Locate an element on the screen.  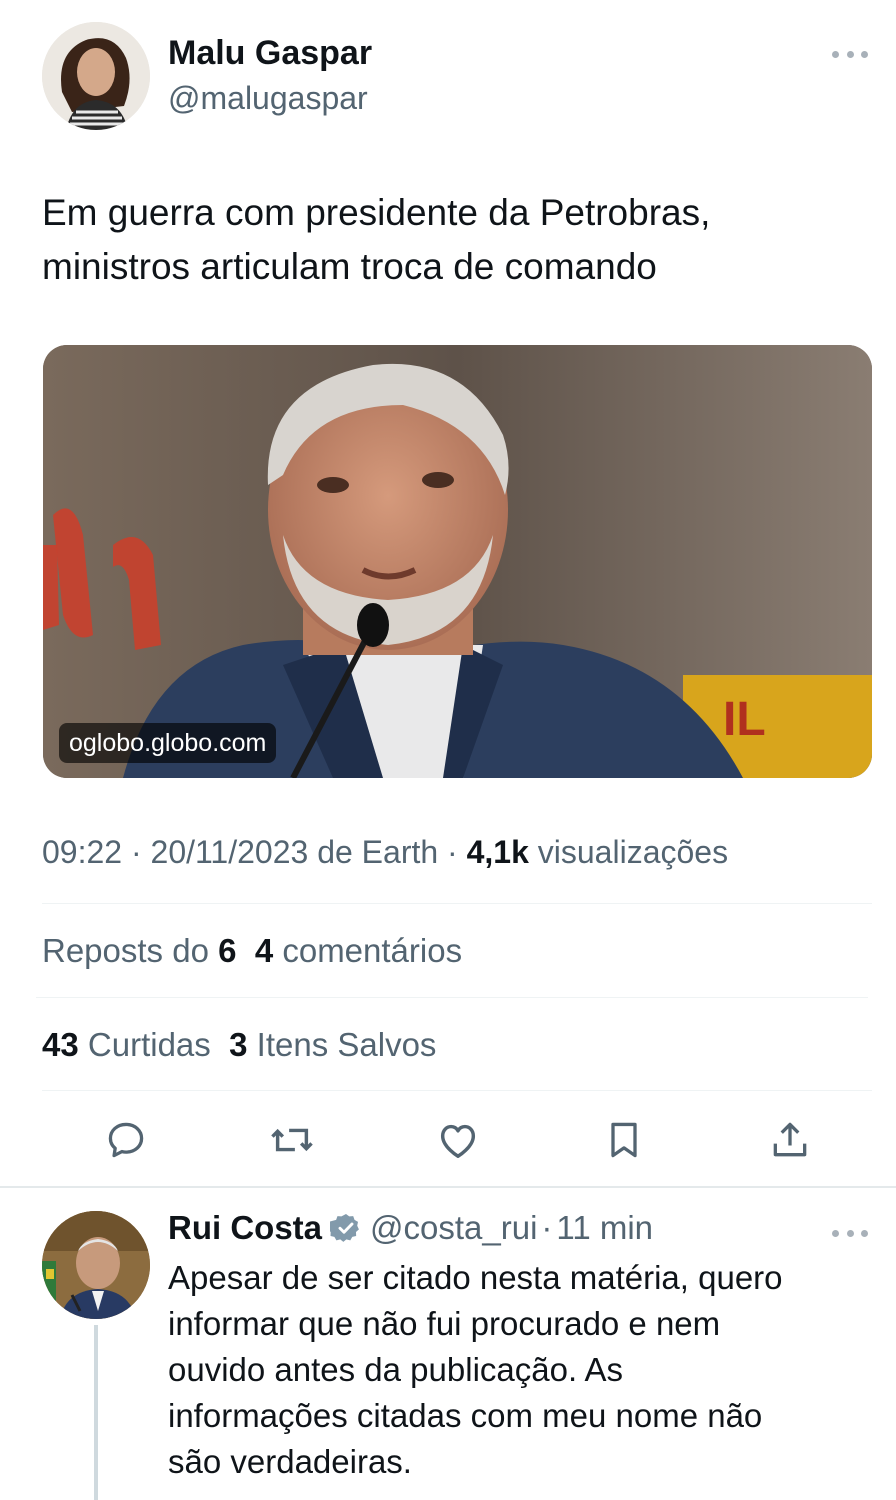
share-button is located at coordinates (790, 1140).